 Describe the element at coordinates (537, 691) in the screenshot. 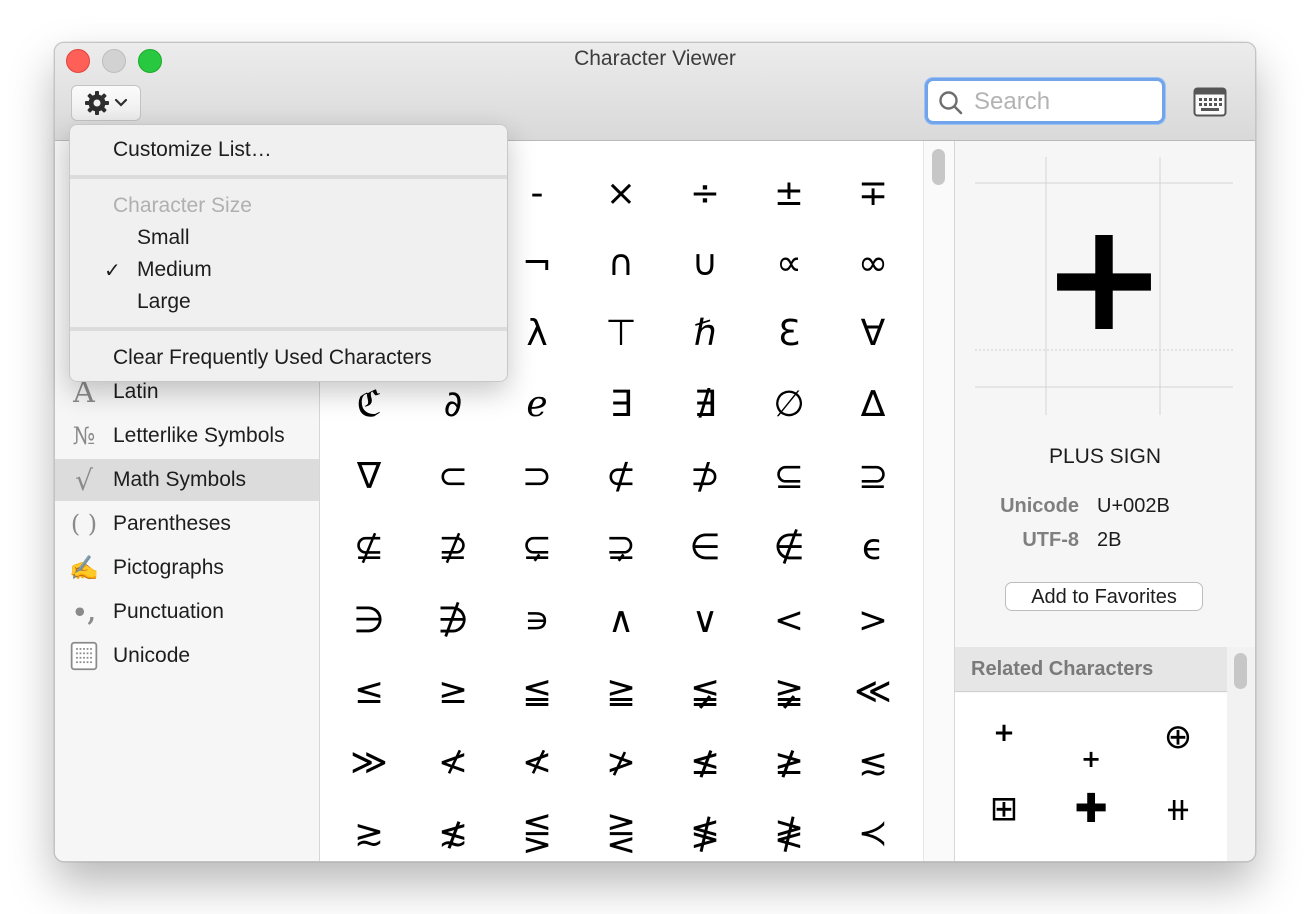

I see `character-cell: ≦` at that location.